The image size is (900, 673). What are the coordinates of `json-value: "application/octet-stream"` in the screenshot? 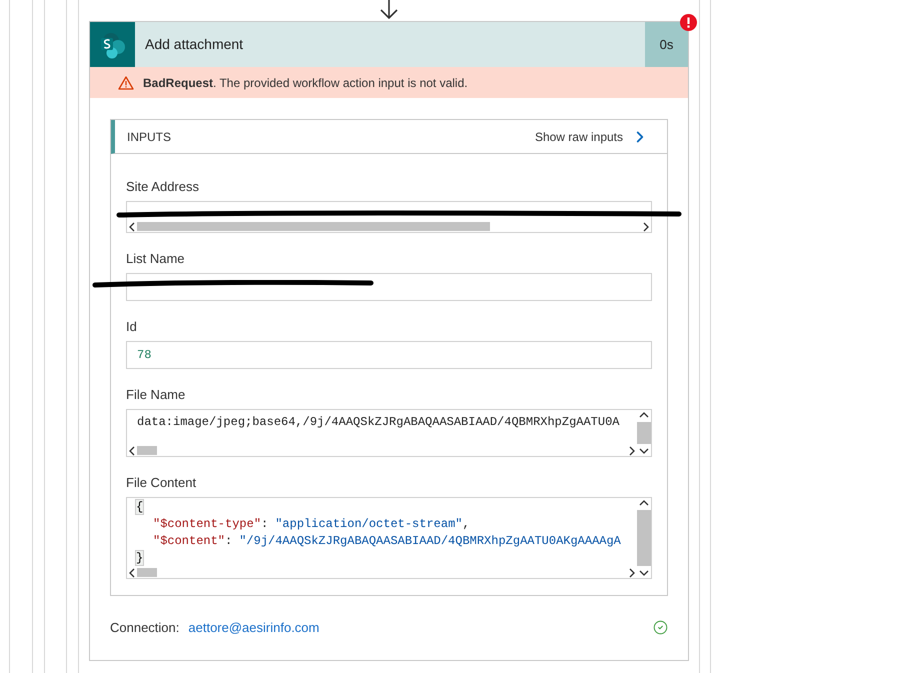 It's located at (368, 524).